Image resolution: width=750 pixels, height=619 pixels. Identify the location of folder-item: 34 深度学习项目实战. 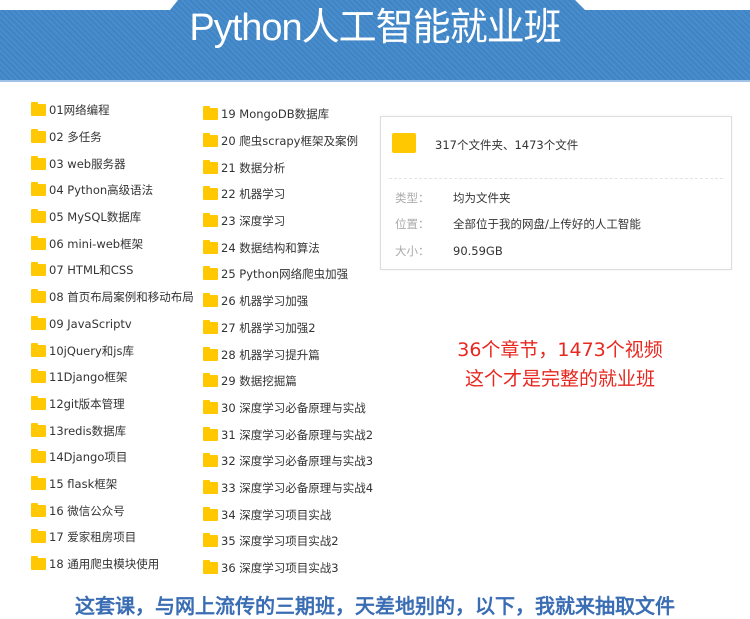
(288, 514).